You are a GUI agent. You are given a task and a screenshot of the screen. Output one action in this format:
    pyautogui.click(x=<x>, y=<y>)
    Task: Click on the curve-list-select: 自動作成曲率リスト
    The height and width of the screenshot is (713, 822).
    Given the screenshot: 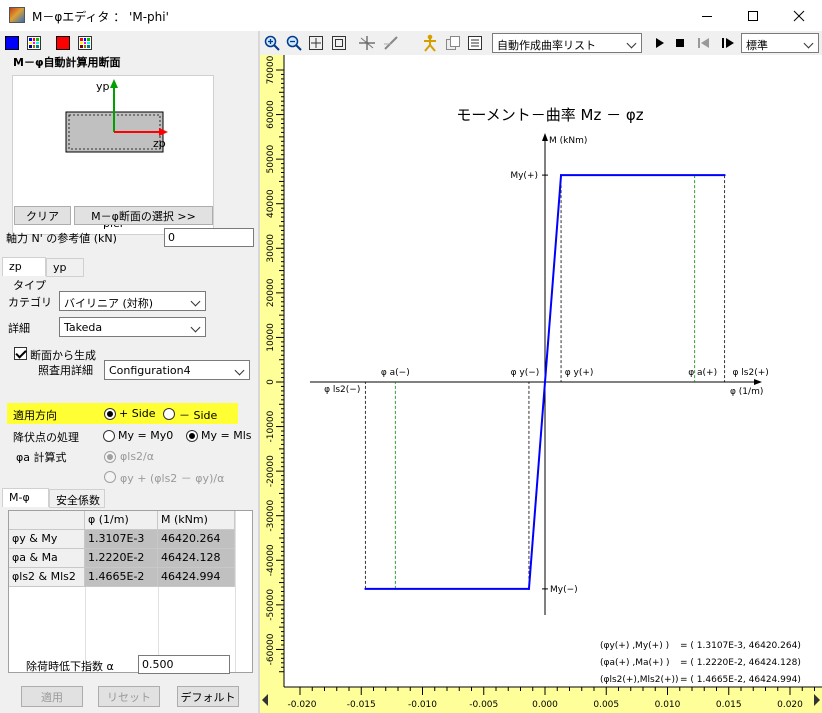 What is the action you would take?
    pyautogui.click(x=567, y=43)
    